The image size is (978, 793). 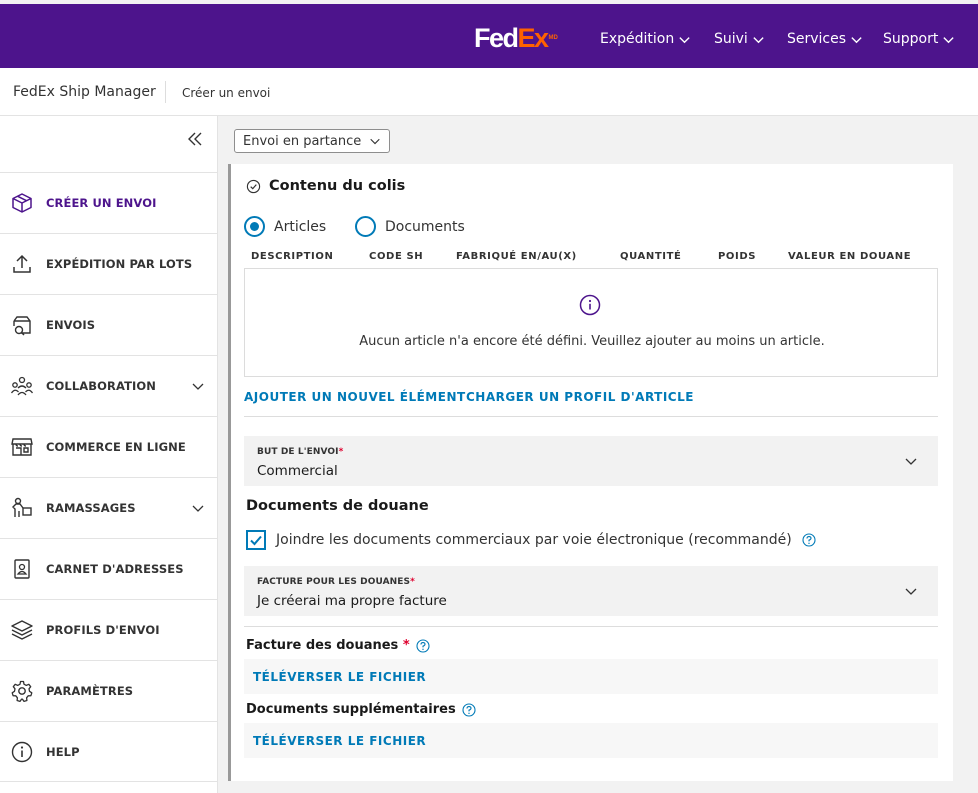 What do you see at coordinates (637, 39) in the screenshot?
I see `nav-expedition-label: Expédition` at bounding box center [637, 39].